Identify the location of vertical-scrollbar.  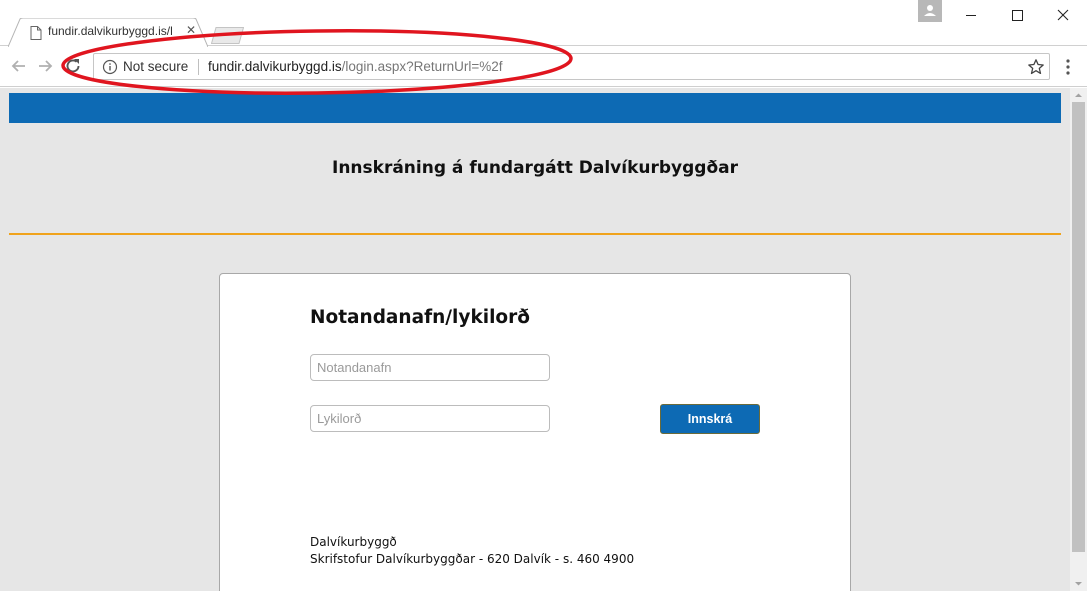
(1078, 339).